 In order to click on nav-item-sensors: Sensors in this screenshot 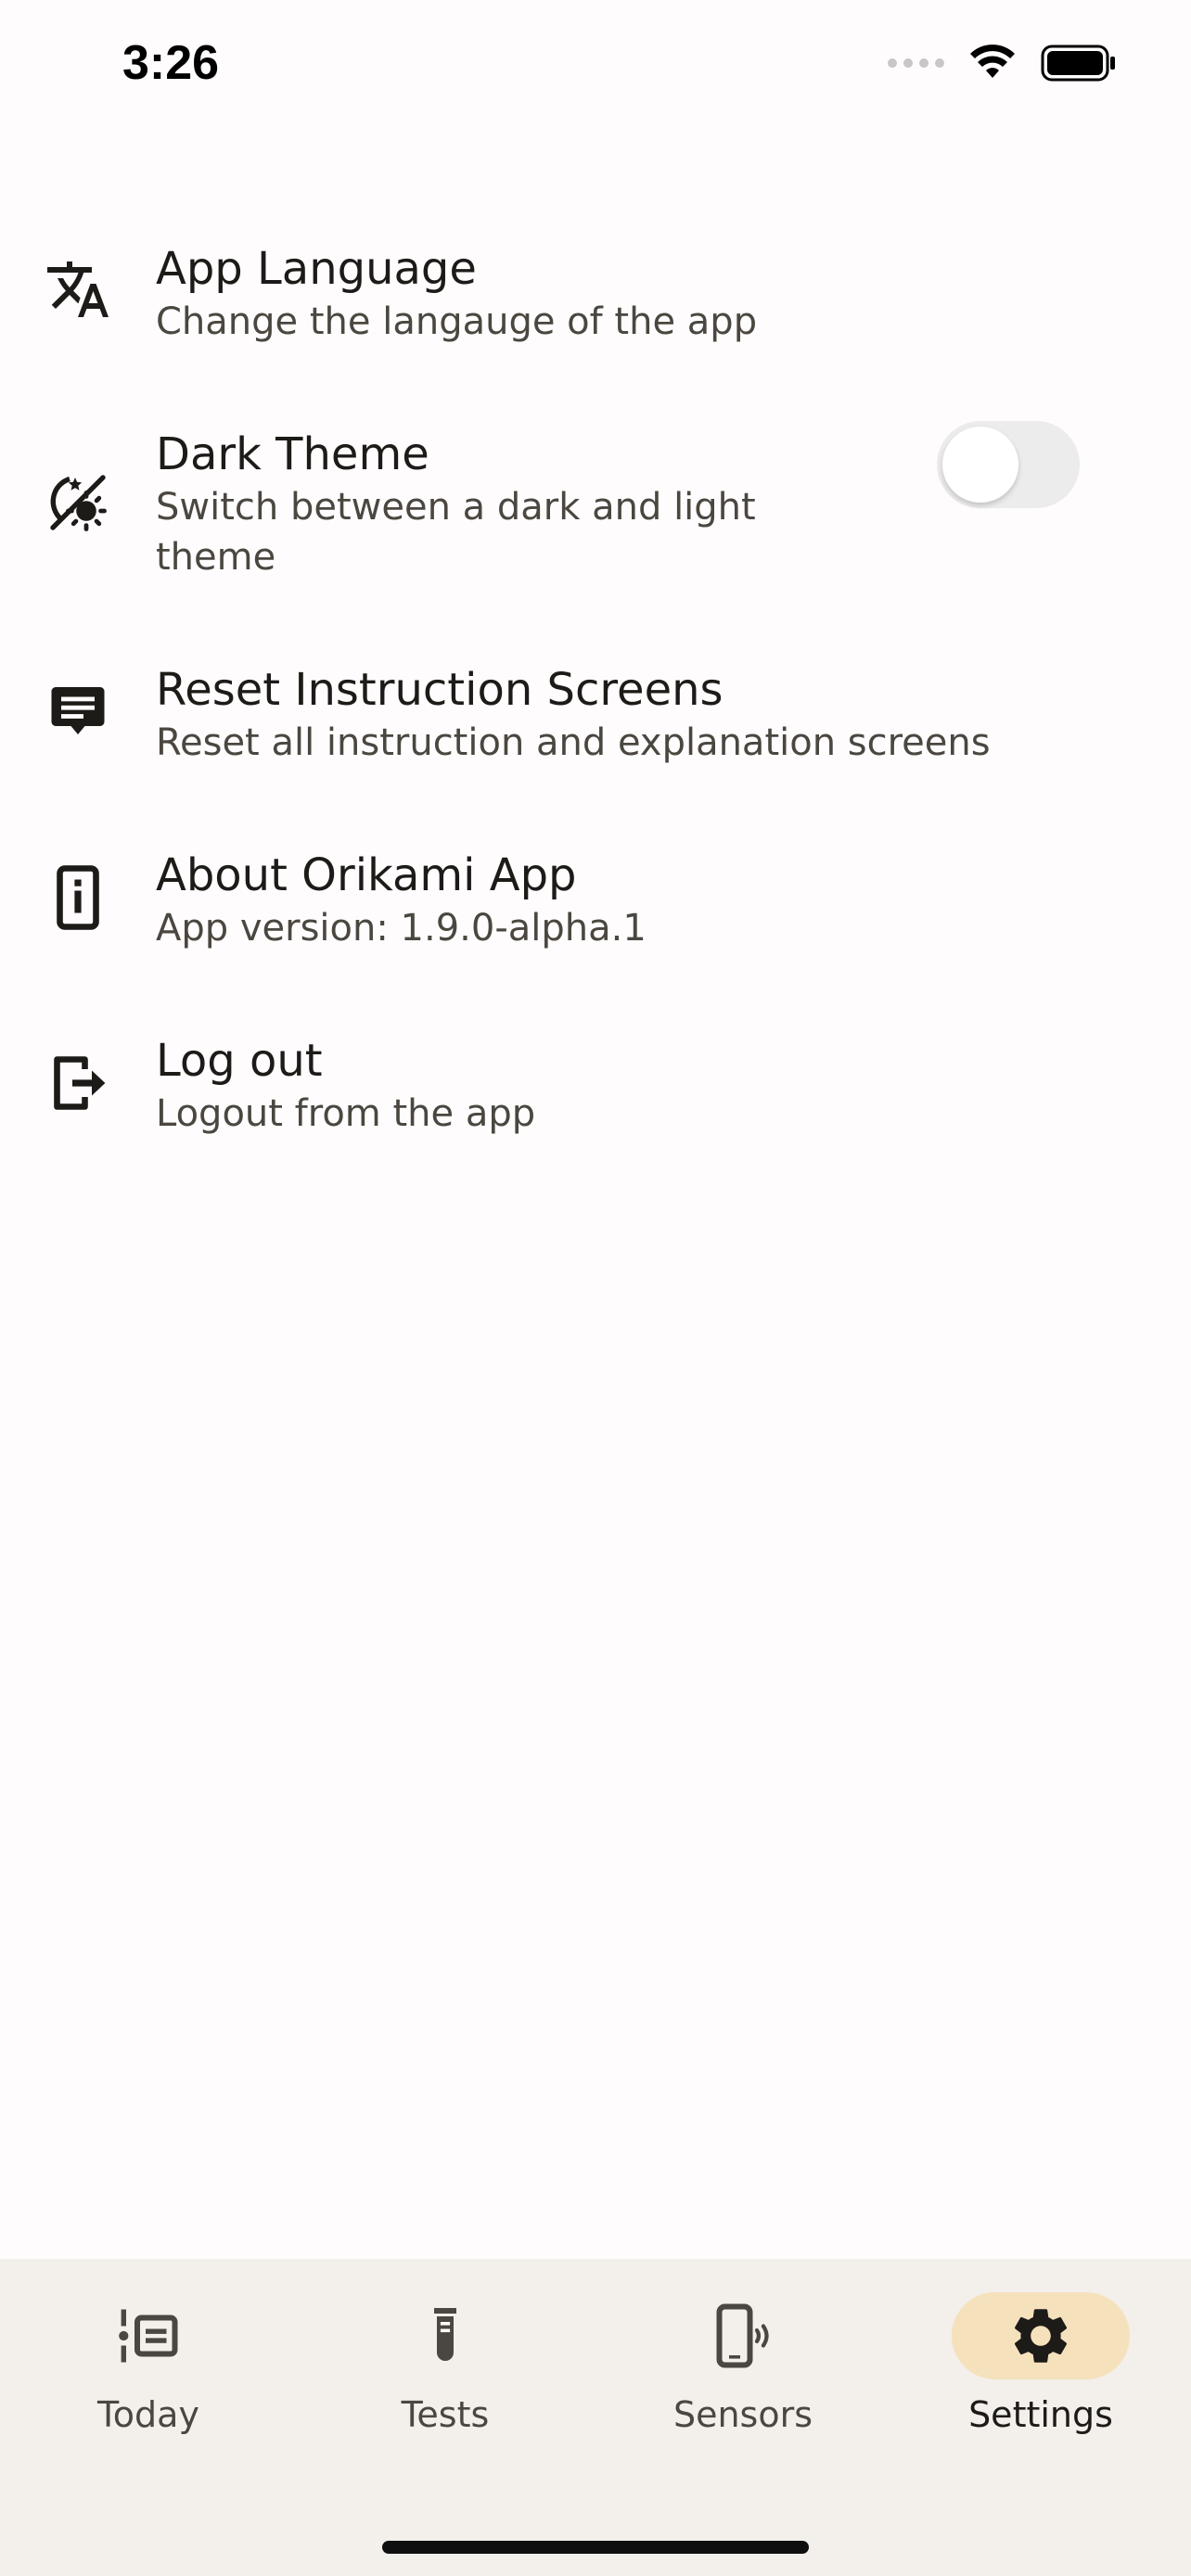, I will do `click(743, 2375)`.